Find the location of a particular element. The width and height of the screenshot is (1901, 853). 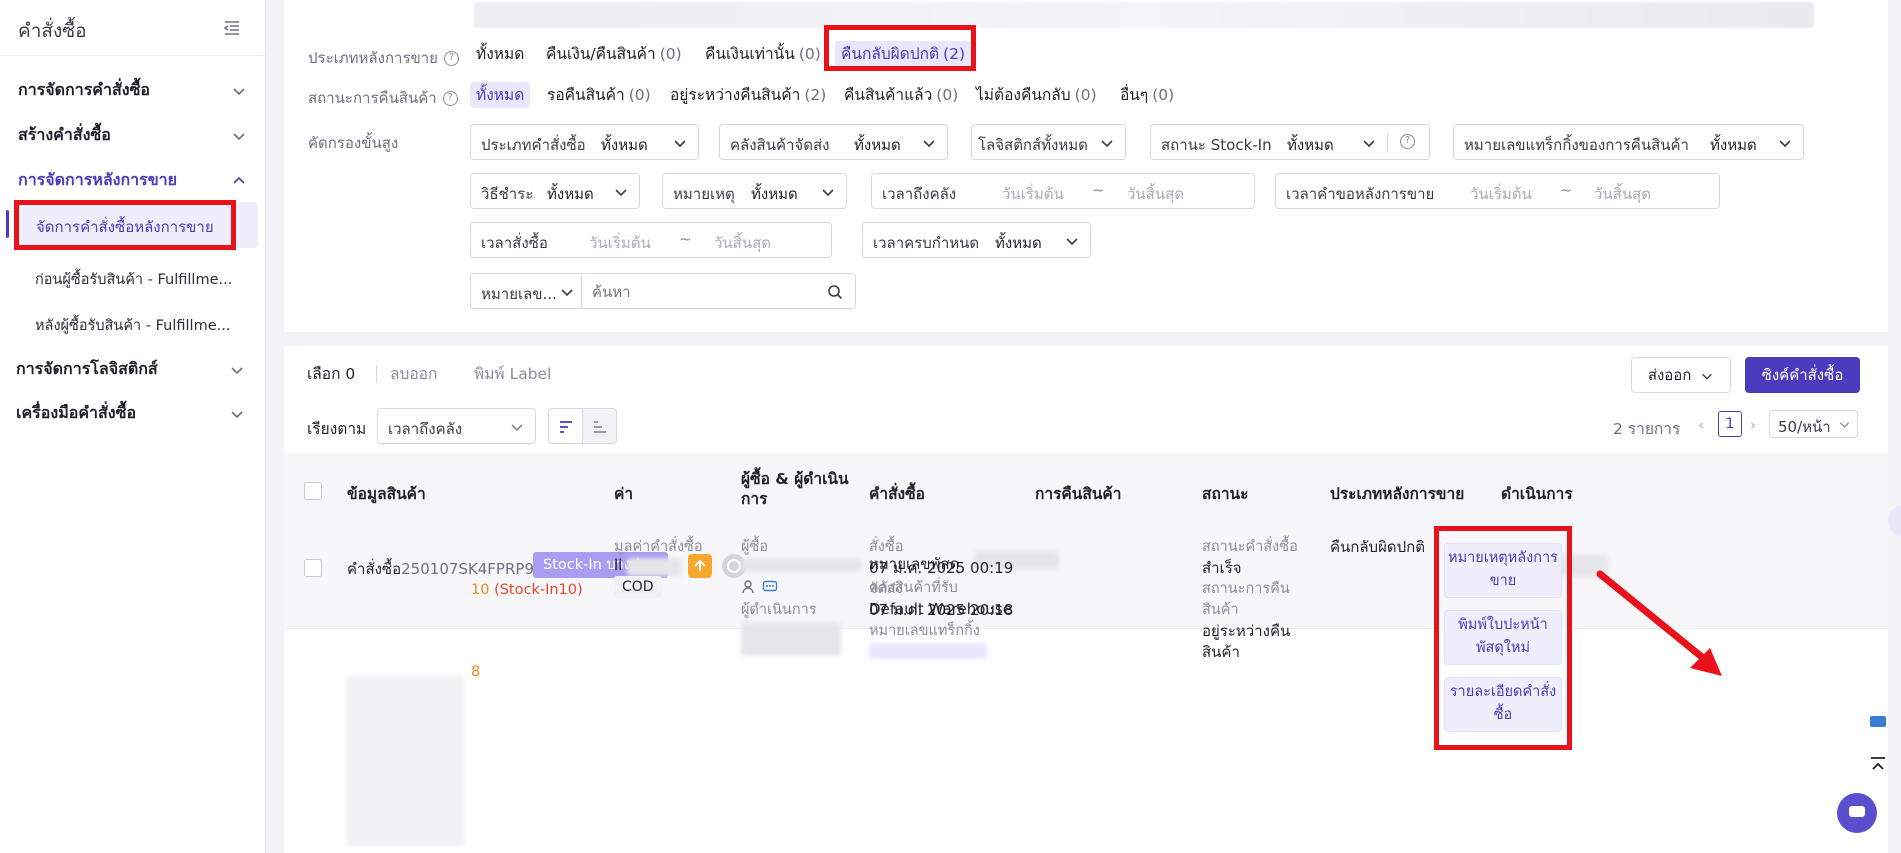

sort-desc-button is located at coordinates (565, 426).